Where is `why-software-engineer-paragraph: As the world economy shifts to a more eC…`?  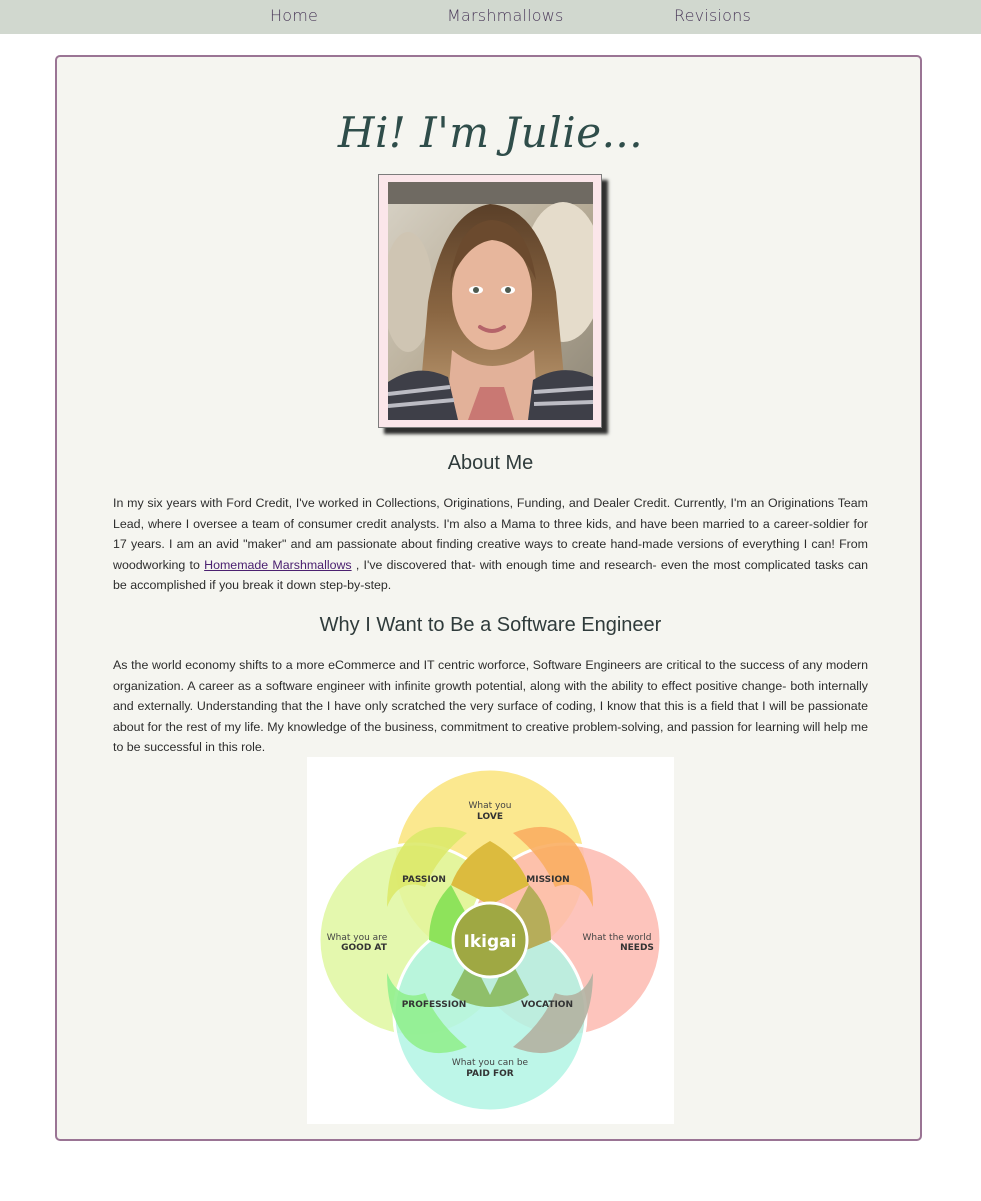
why-software-engineer-paragraph: As the world economy shifts to a more eC… is located at coordinates (490, 706).